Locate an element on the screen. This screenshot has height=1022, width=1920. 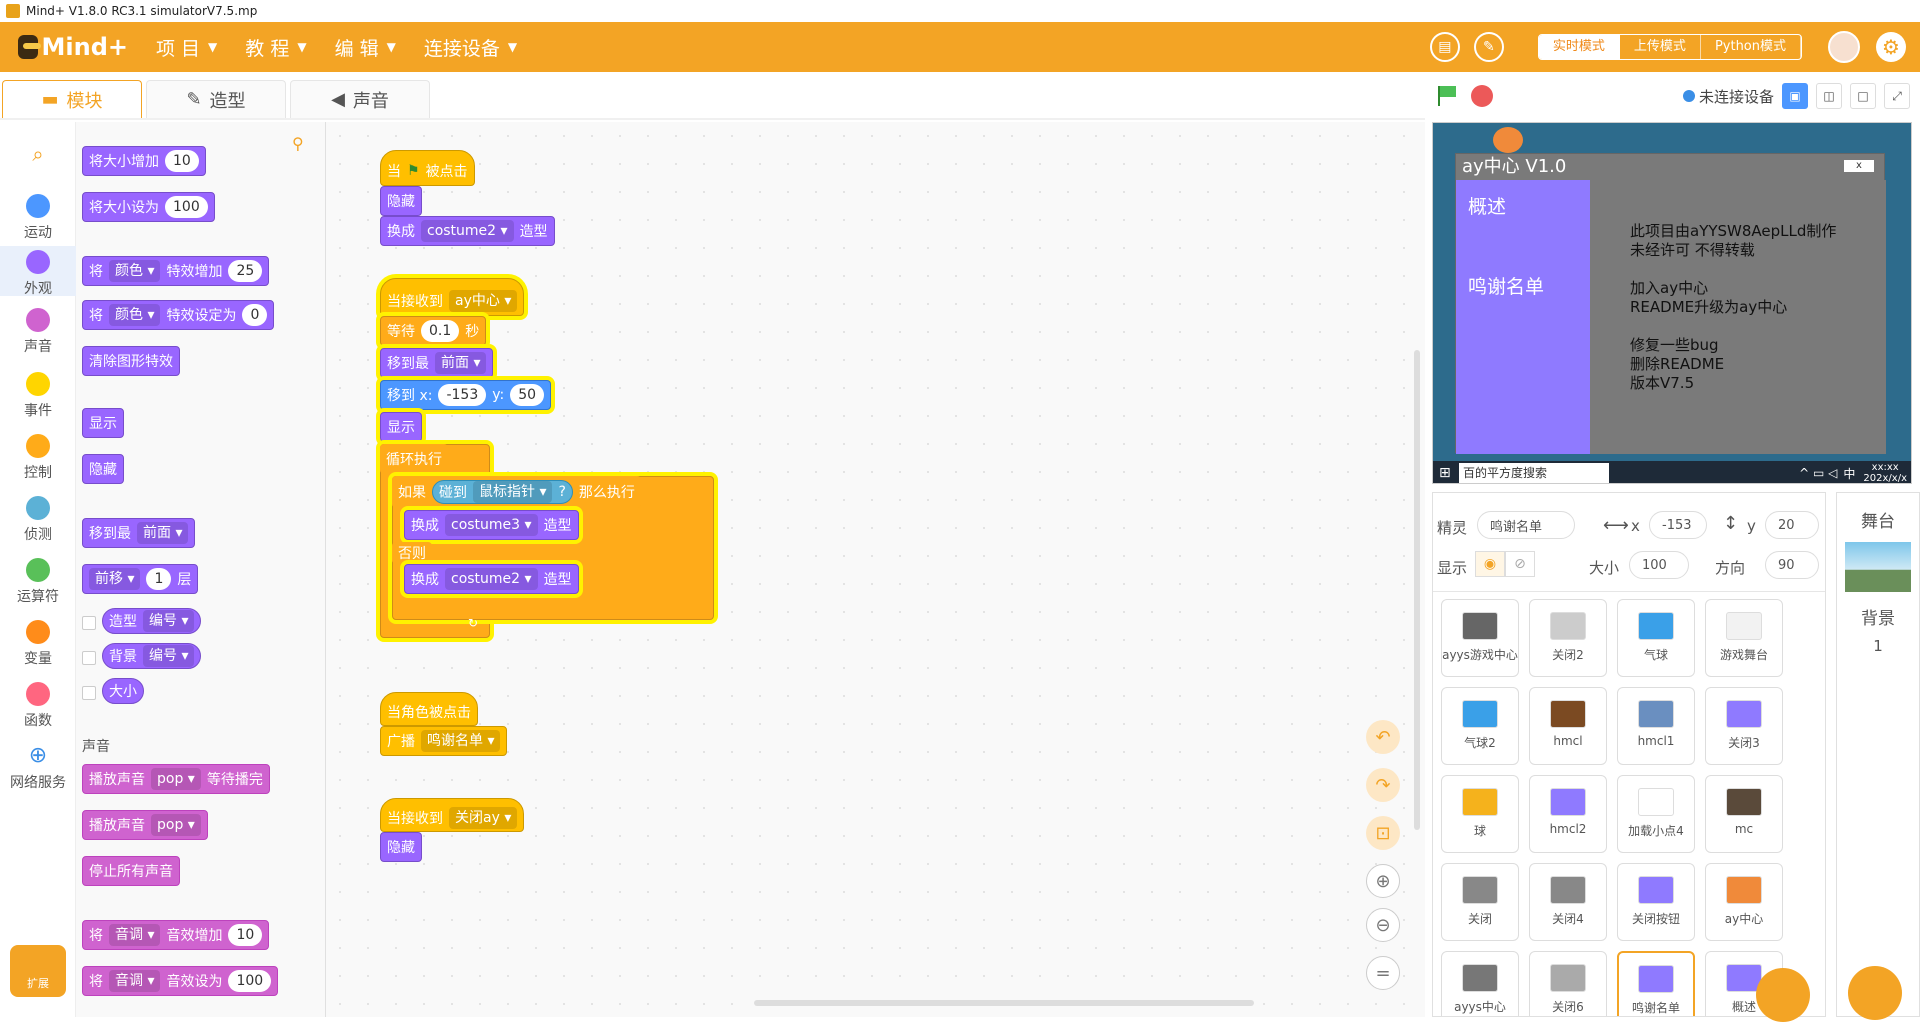
sprite-library-button is located at coordinates (1783, 995).